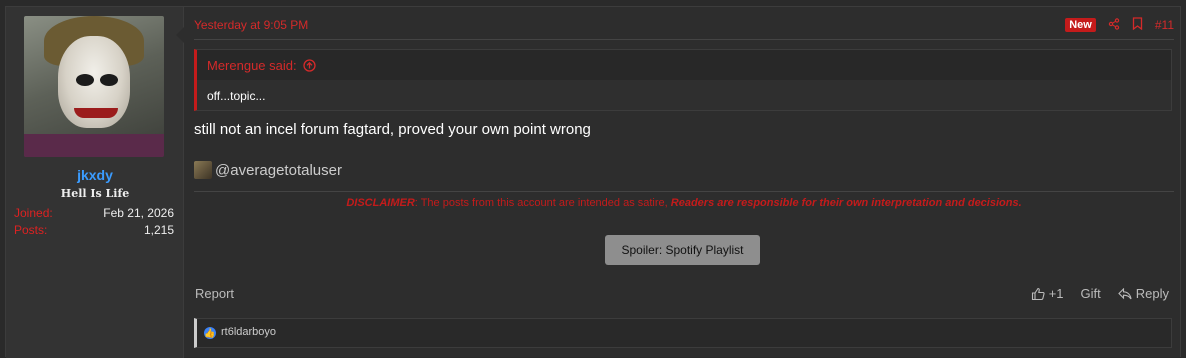 This screenshot has height=358, width=1186. I want to click on stat-joined-value: Feb 21, 2026, so click(138, 213).